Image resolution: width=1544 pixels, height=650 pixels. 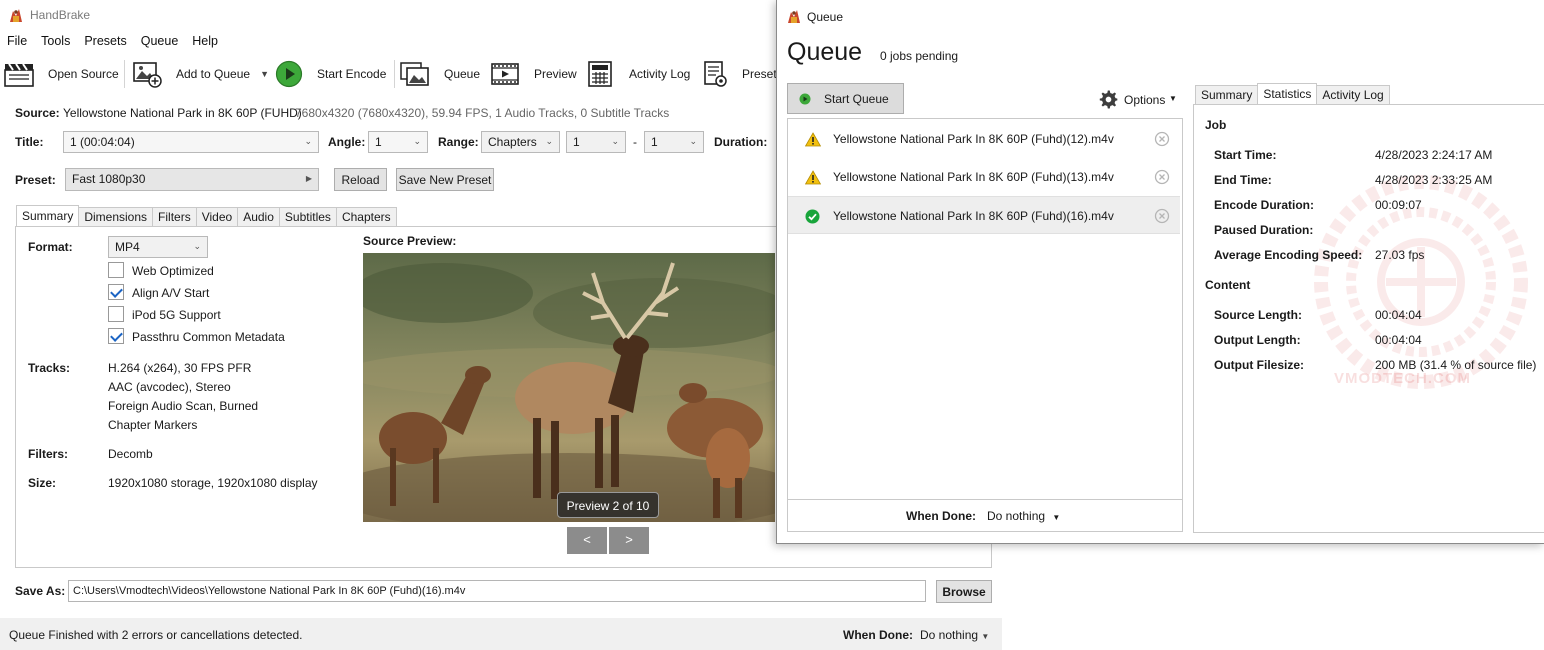 I want to click on menu-help: Help, so click(x=205, y=42).